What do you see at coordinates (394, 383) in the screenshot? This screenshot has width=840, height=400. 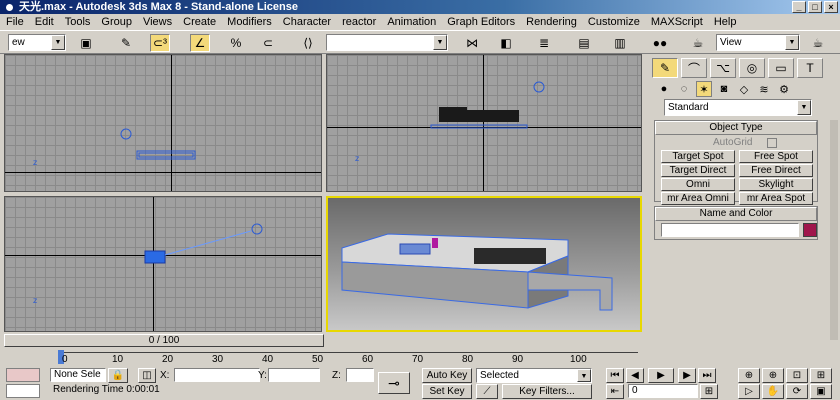 I see `key-mode-icon: ⊸` at bounding box center [394, 383].